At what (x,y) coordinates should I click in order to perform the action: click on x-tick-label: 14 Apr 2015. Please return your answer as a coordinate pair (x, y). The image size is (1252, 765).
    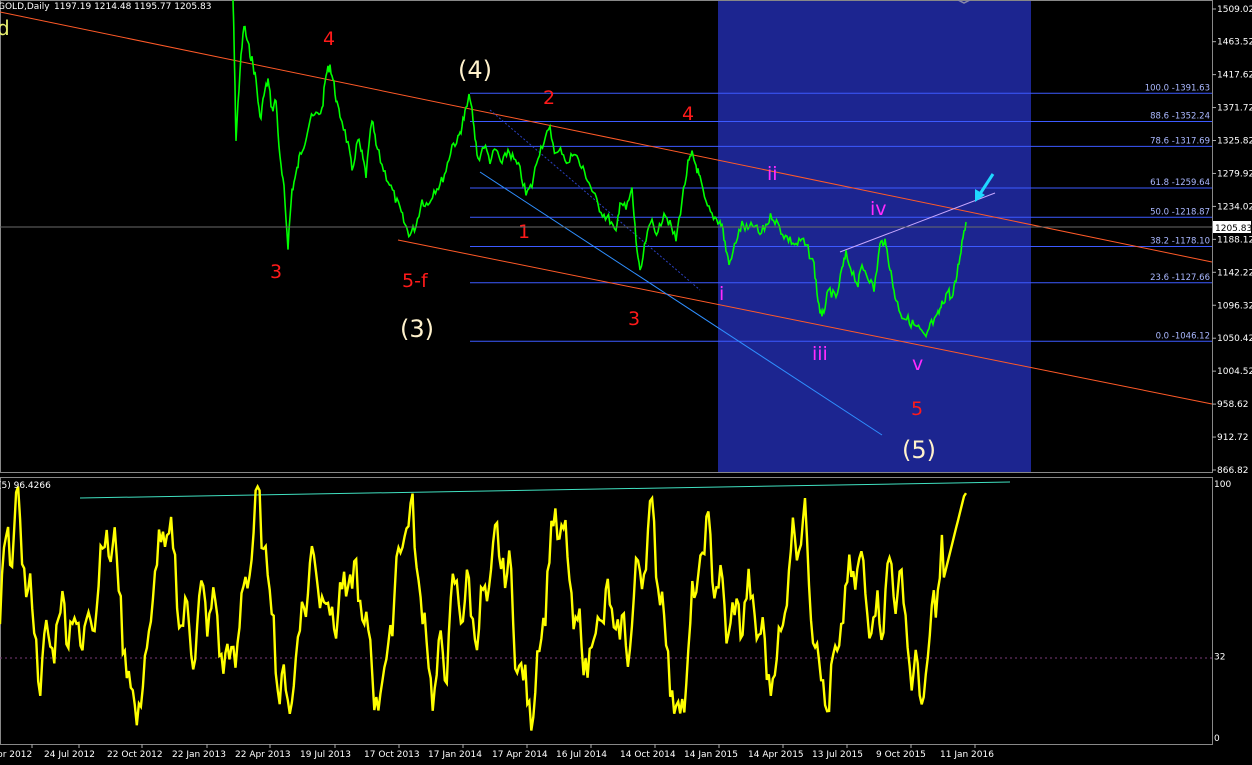
    Looking at the image, I should click on (776, 755).